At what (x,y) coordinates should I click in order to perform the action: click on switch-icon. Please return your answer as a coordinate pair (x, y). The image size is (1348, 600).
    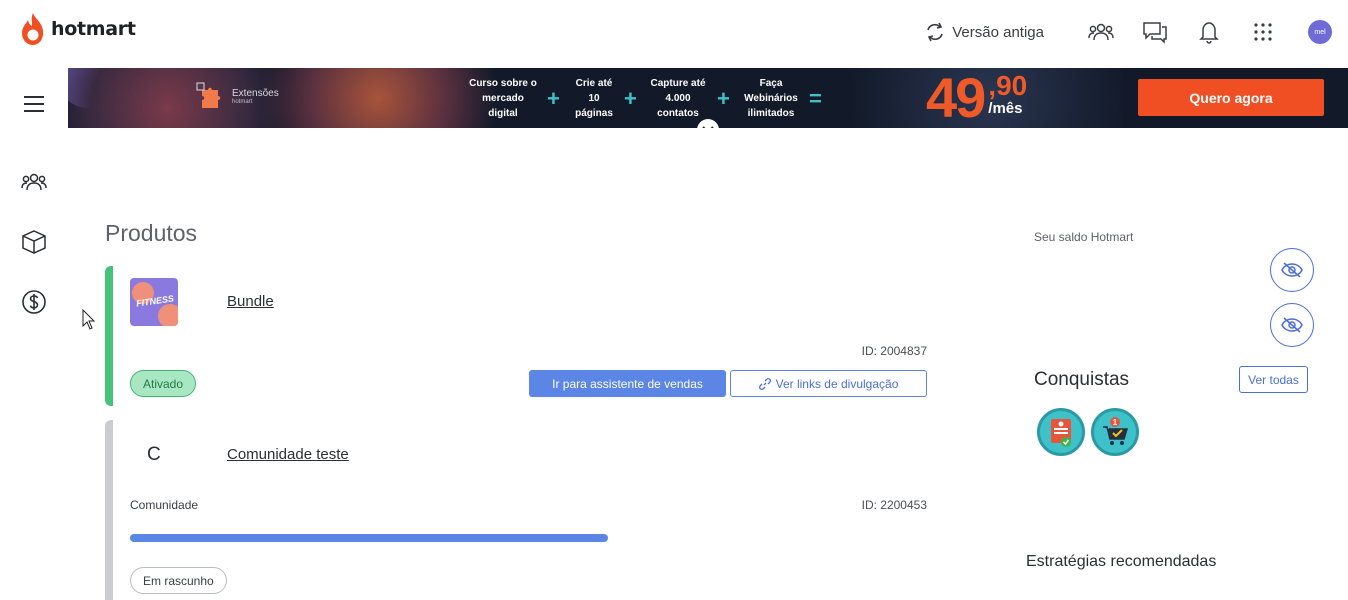
    Looking at the image, I should click on (935, 32).